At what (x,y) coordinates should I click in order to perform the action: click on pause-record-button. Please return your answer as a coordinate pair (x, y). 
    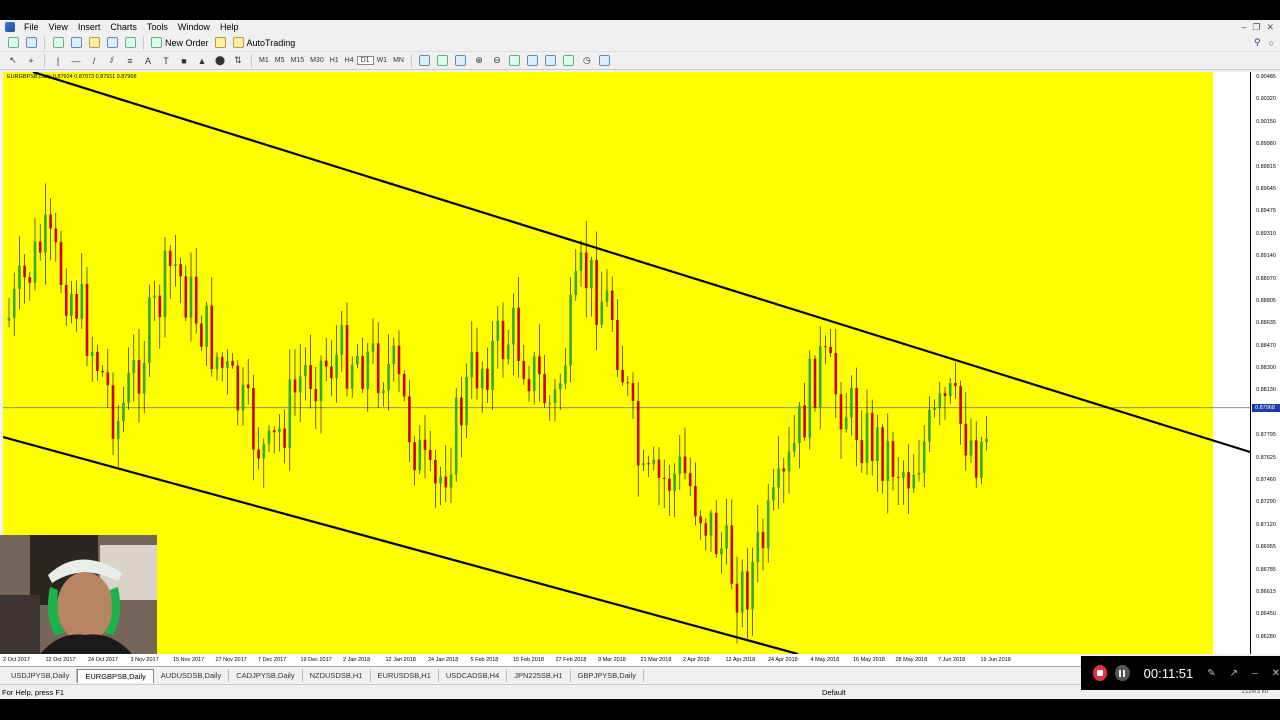
    Looking at the image, I should click on (1122, 673).